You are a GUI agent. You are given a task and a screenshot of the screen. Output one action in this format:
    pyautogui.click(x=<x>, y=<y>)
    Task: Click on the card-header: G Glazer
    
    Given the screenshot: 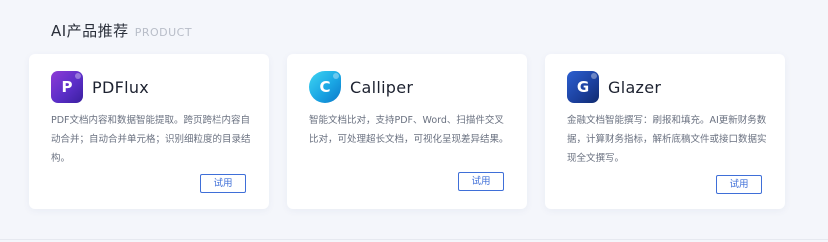 What is the action you would take?
    pyautogui.click(x=614, y=87)
    